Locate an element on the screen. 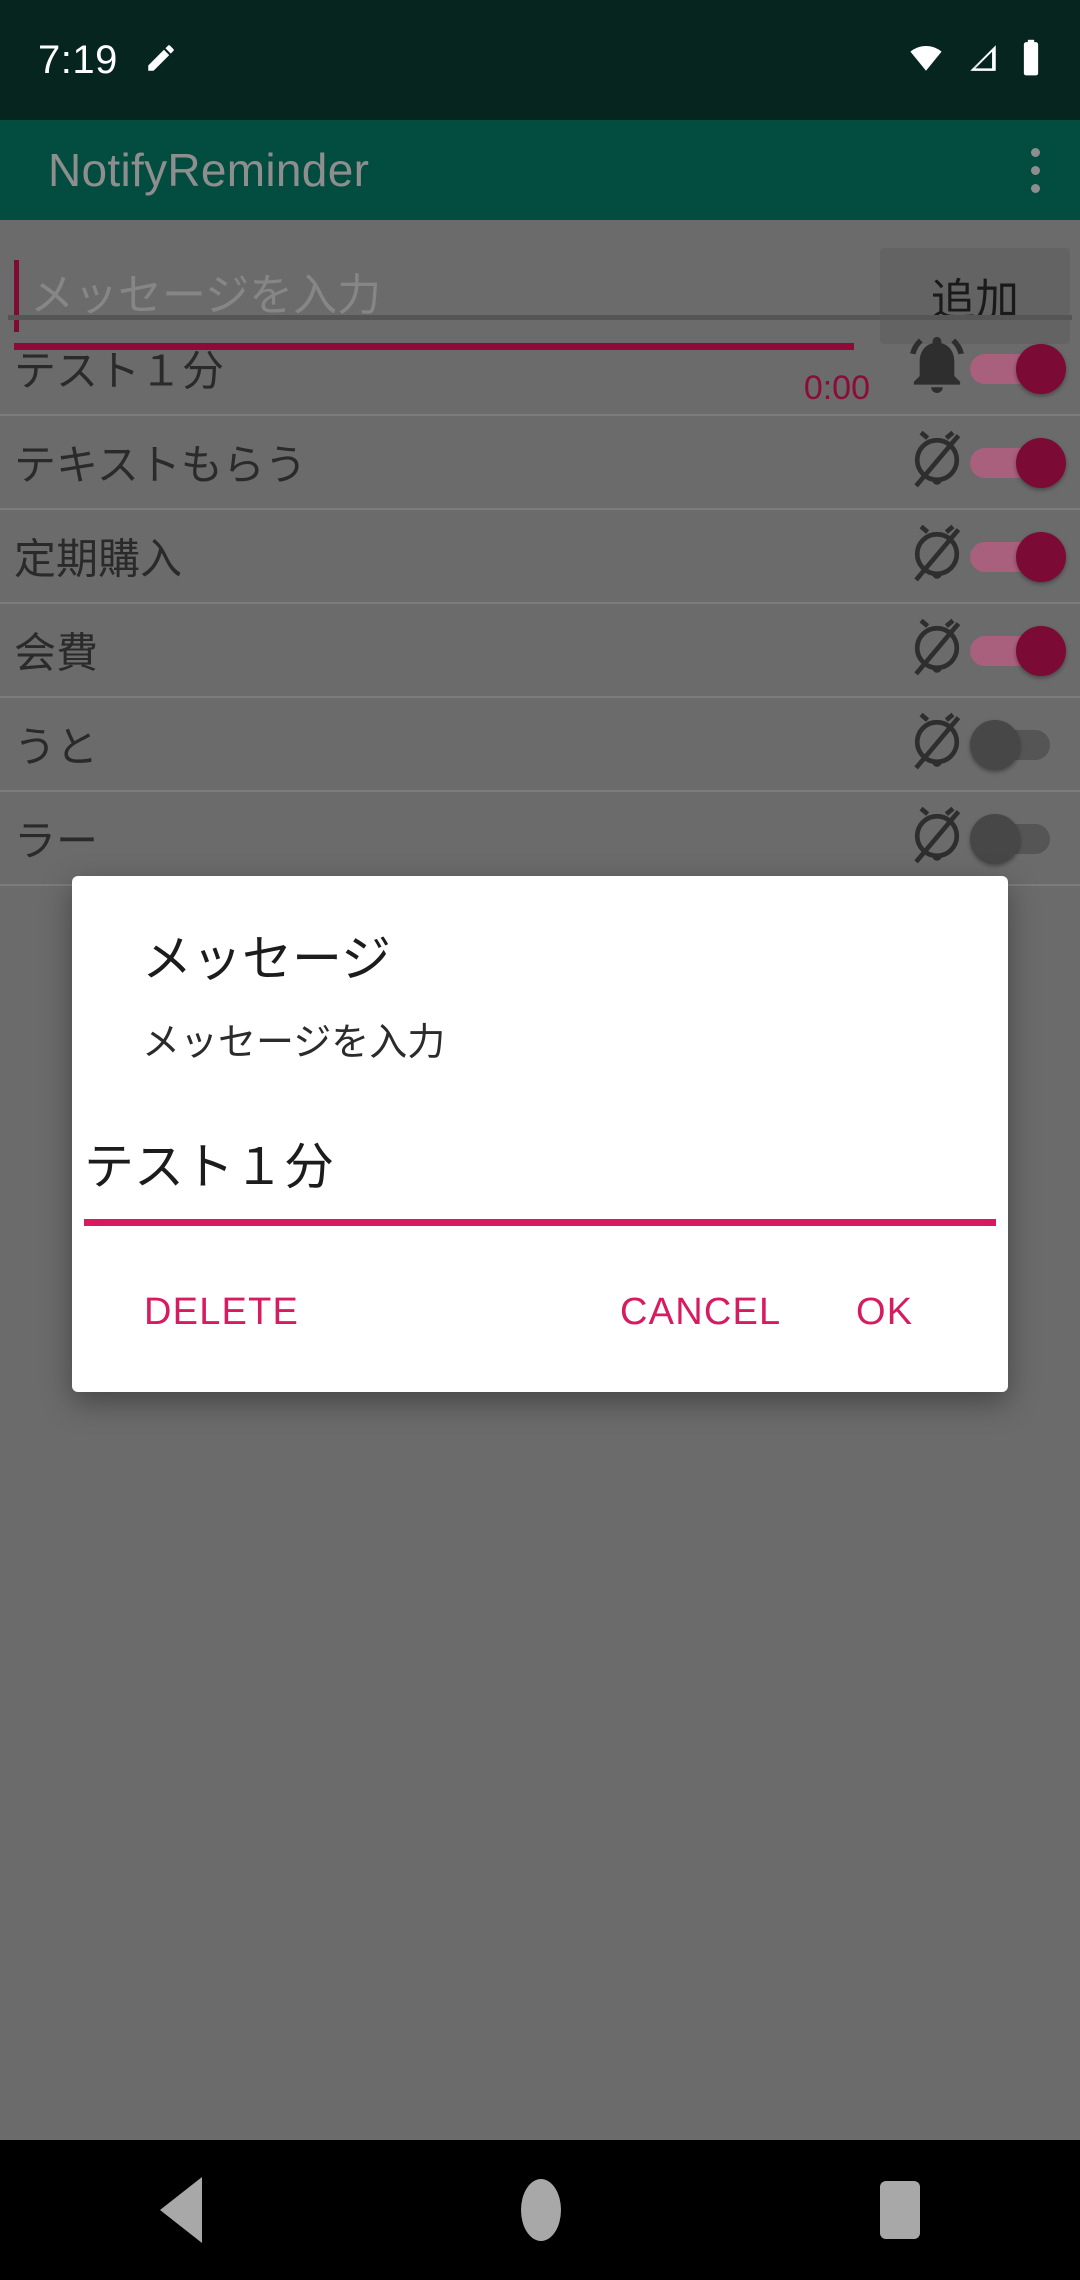  reminder-label: テスト１分 is located at coordinates (119, 371).